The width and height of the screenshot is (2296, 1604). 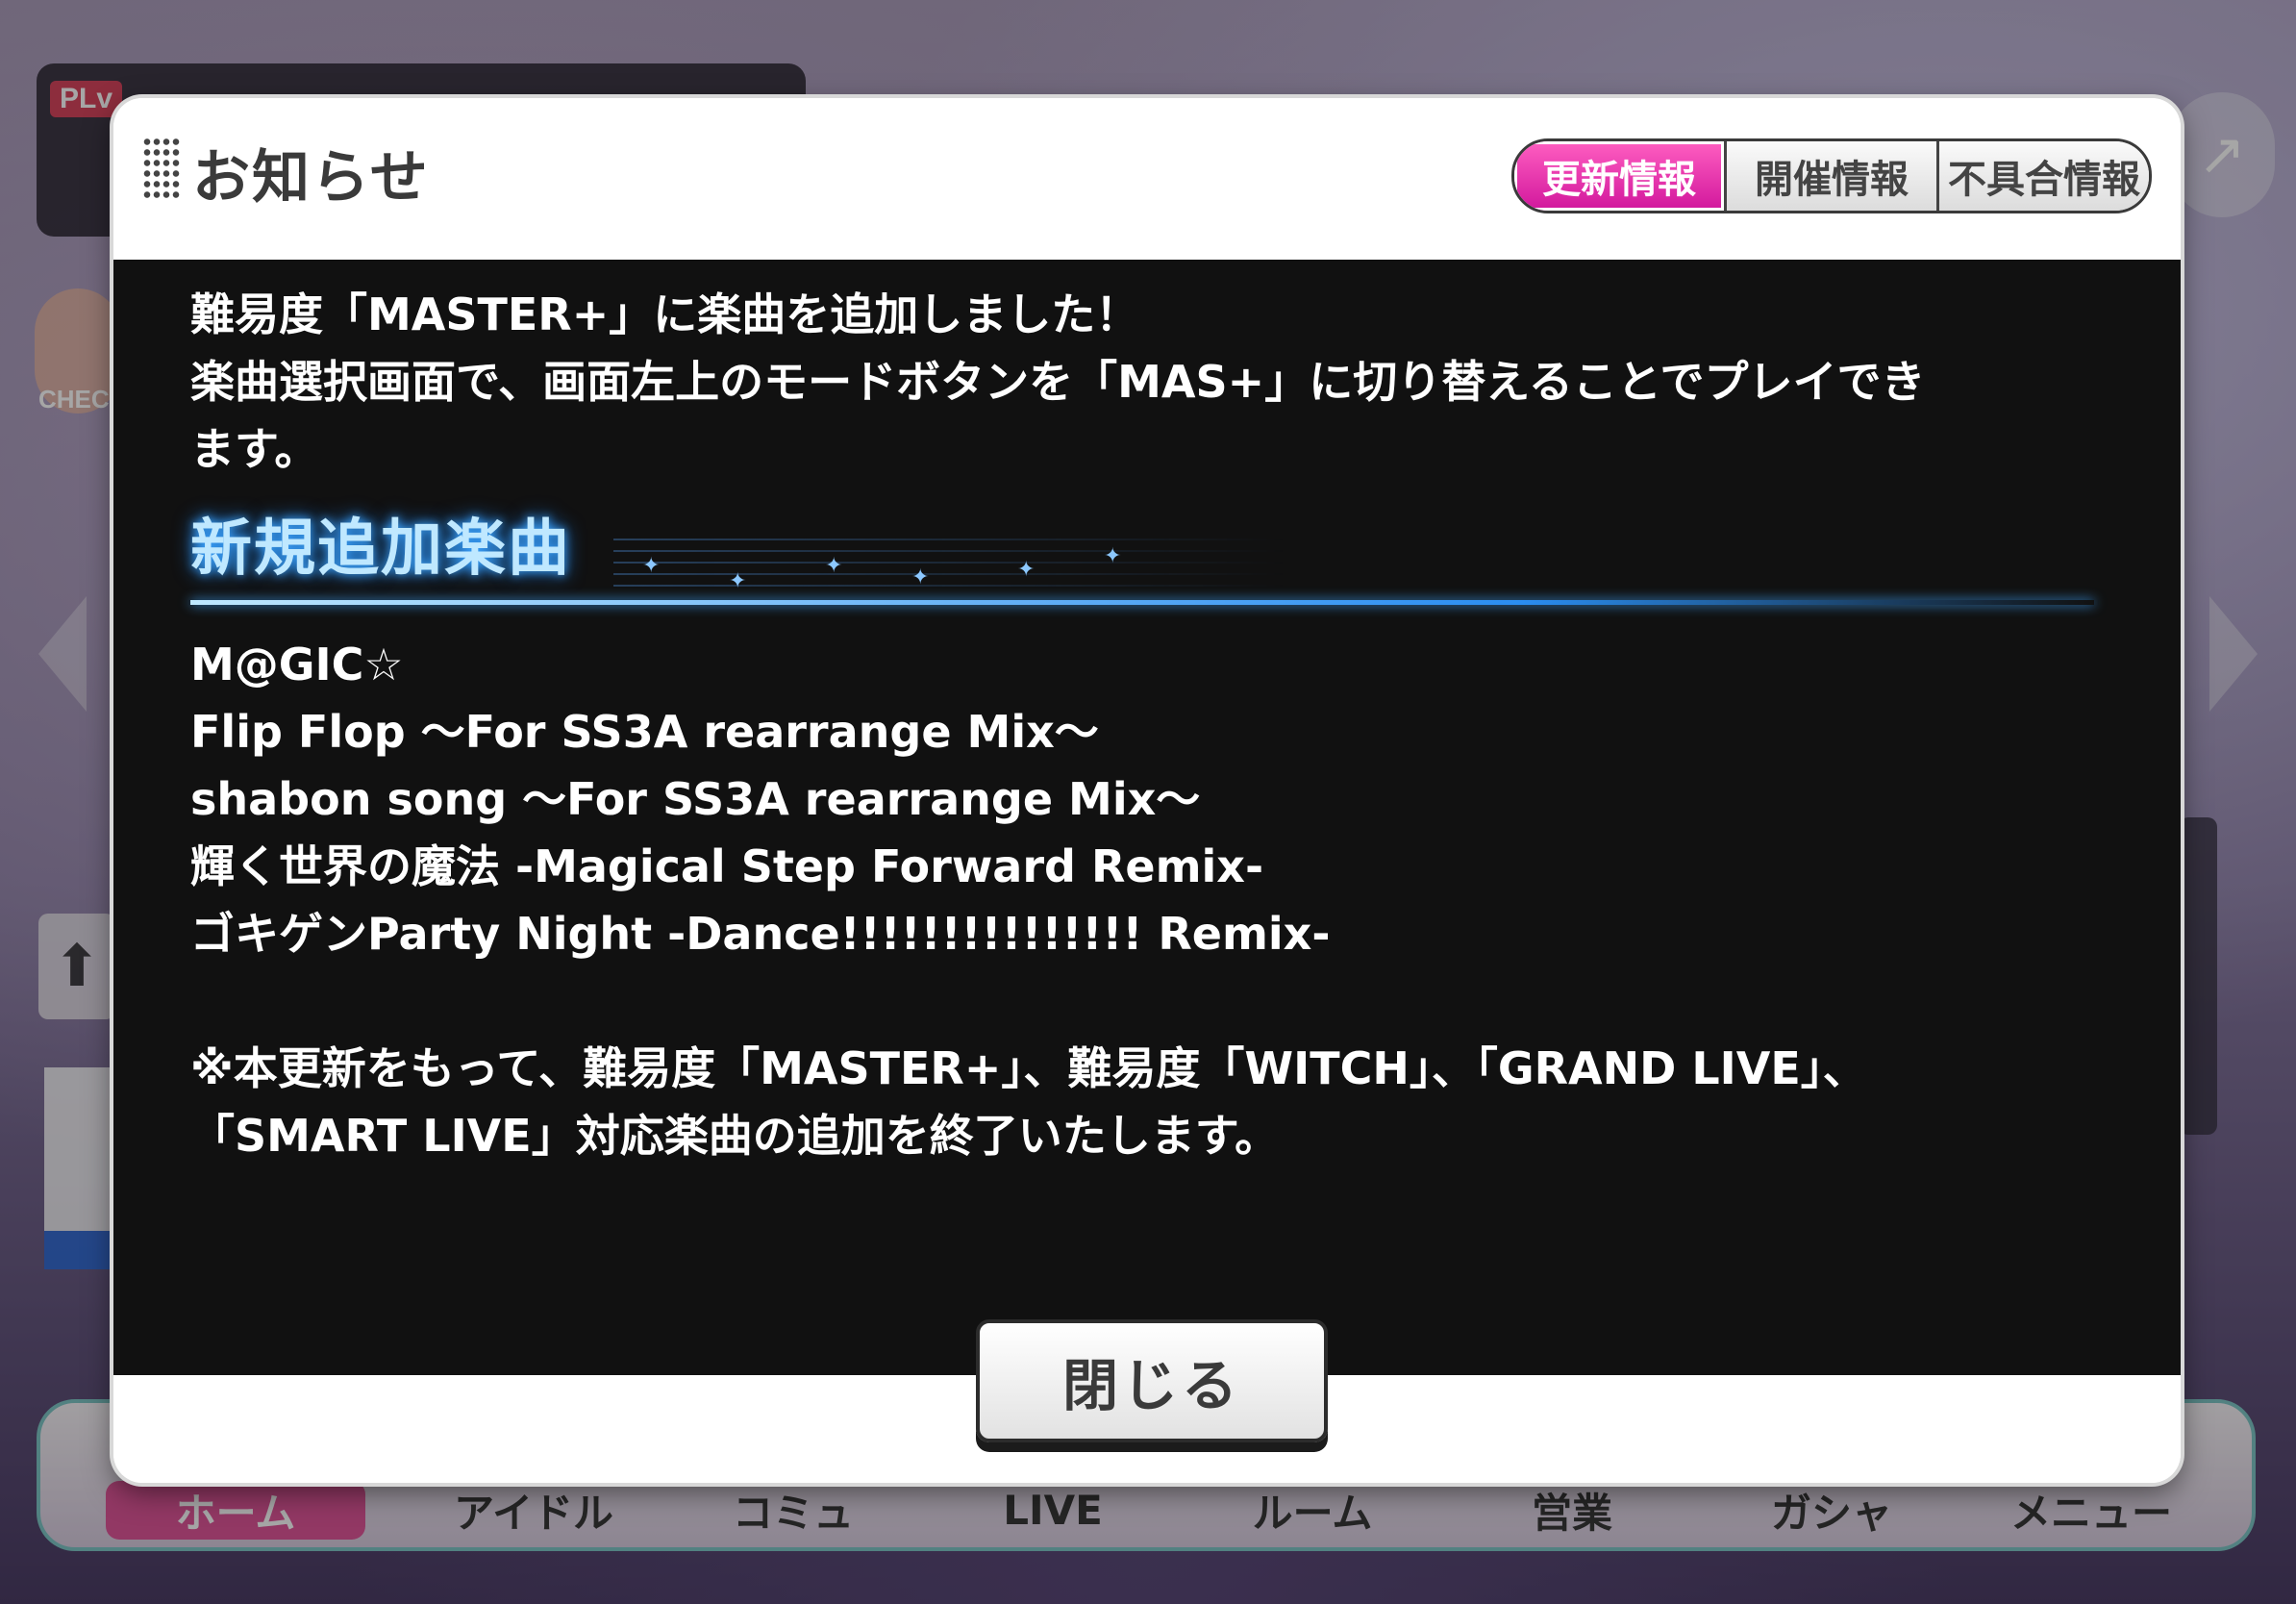 What do you see at coordinates (1147, 170) in the screenshot?
I see `modal-header: お知らせ 更新情報 開催情報 不具合情報` at bounding box center [1147, 170].